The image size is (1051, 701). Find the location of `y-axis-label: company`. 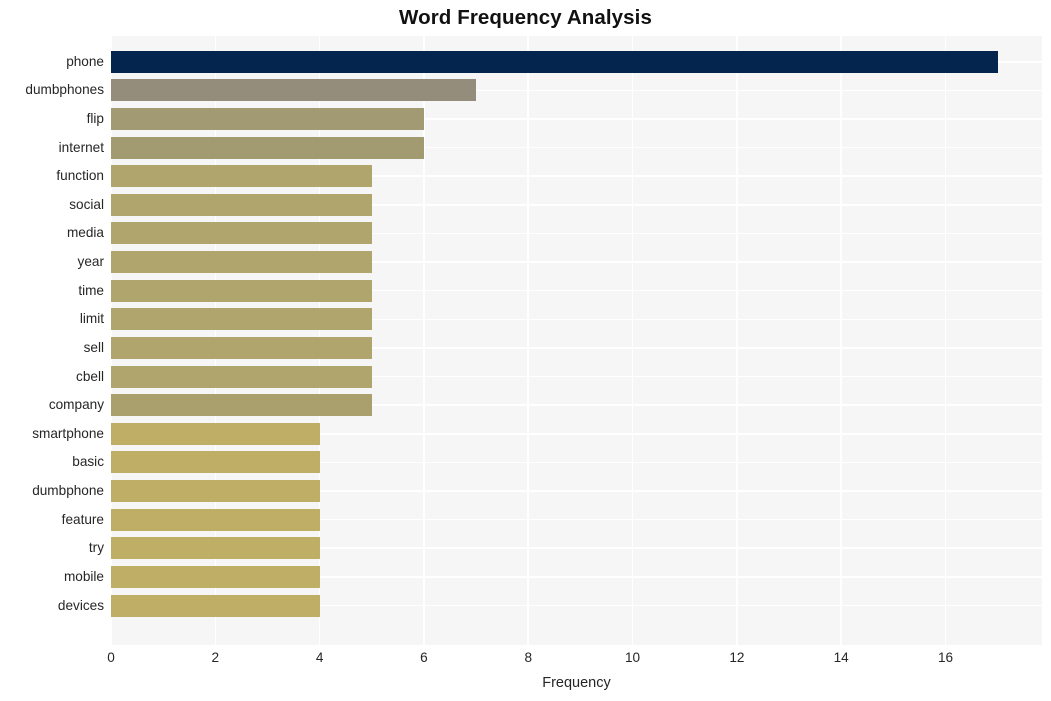

y-axis-label: company is located at coordinates (76, 405).